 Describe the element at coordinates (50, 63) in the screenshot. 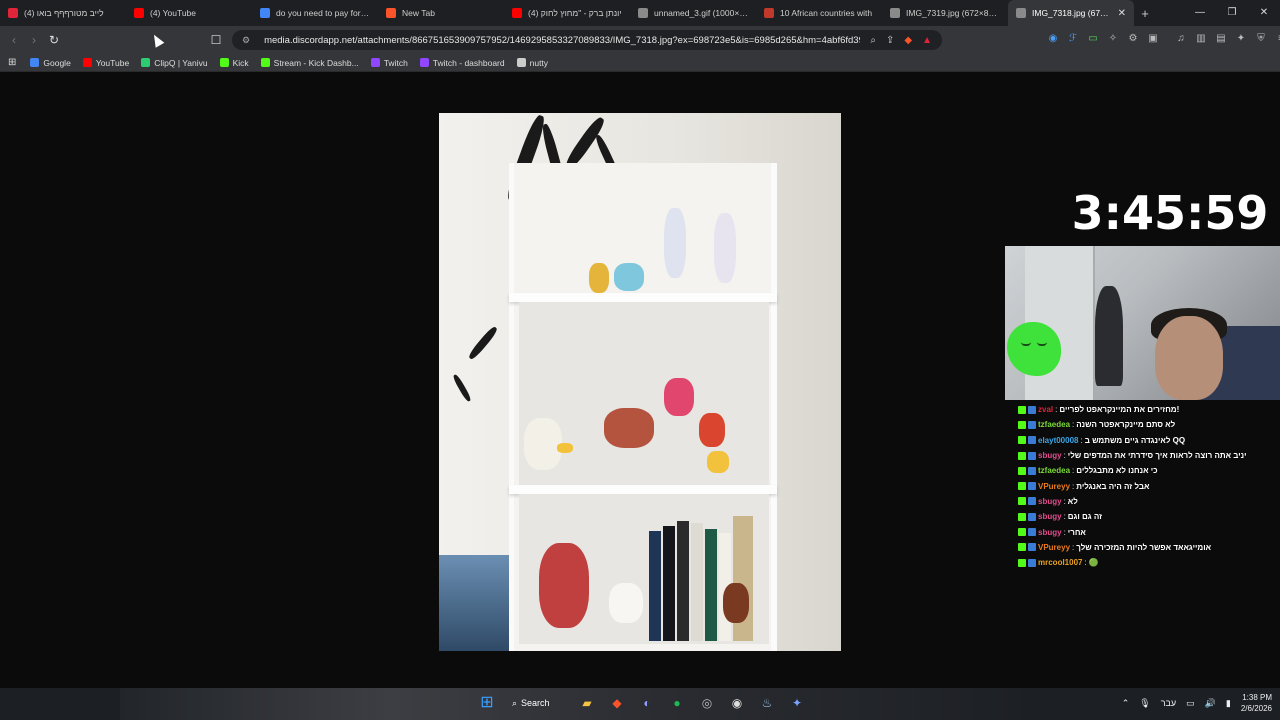

I see `bookmark-item: Google` at that location.